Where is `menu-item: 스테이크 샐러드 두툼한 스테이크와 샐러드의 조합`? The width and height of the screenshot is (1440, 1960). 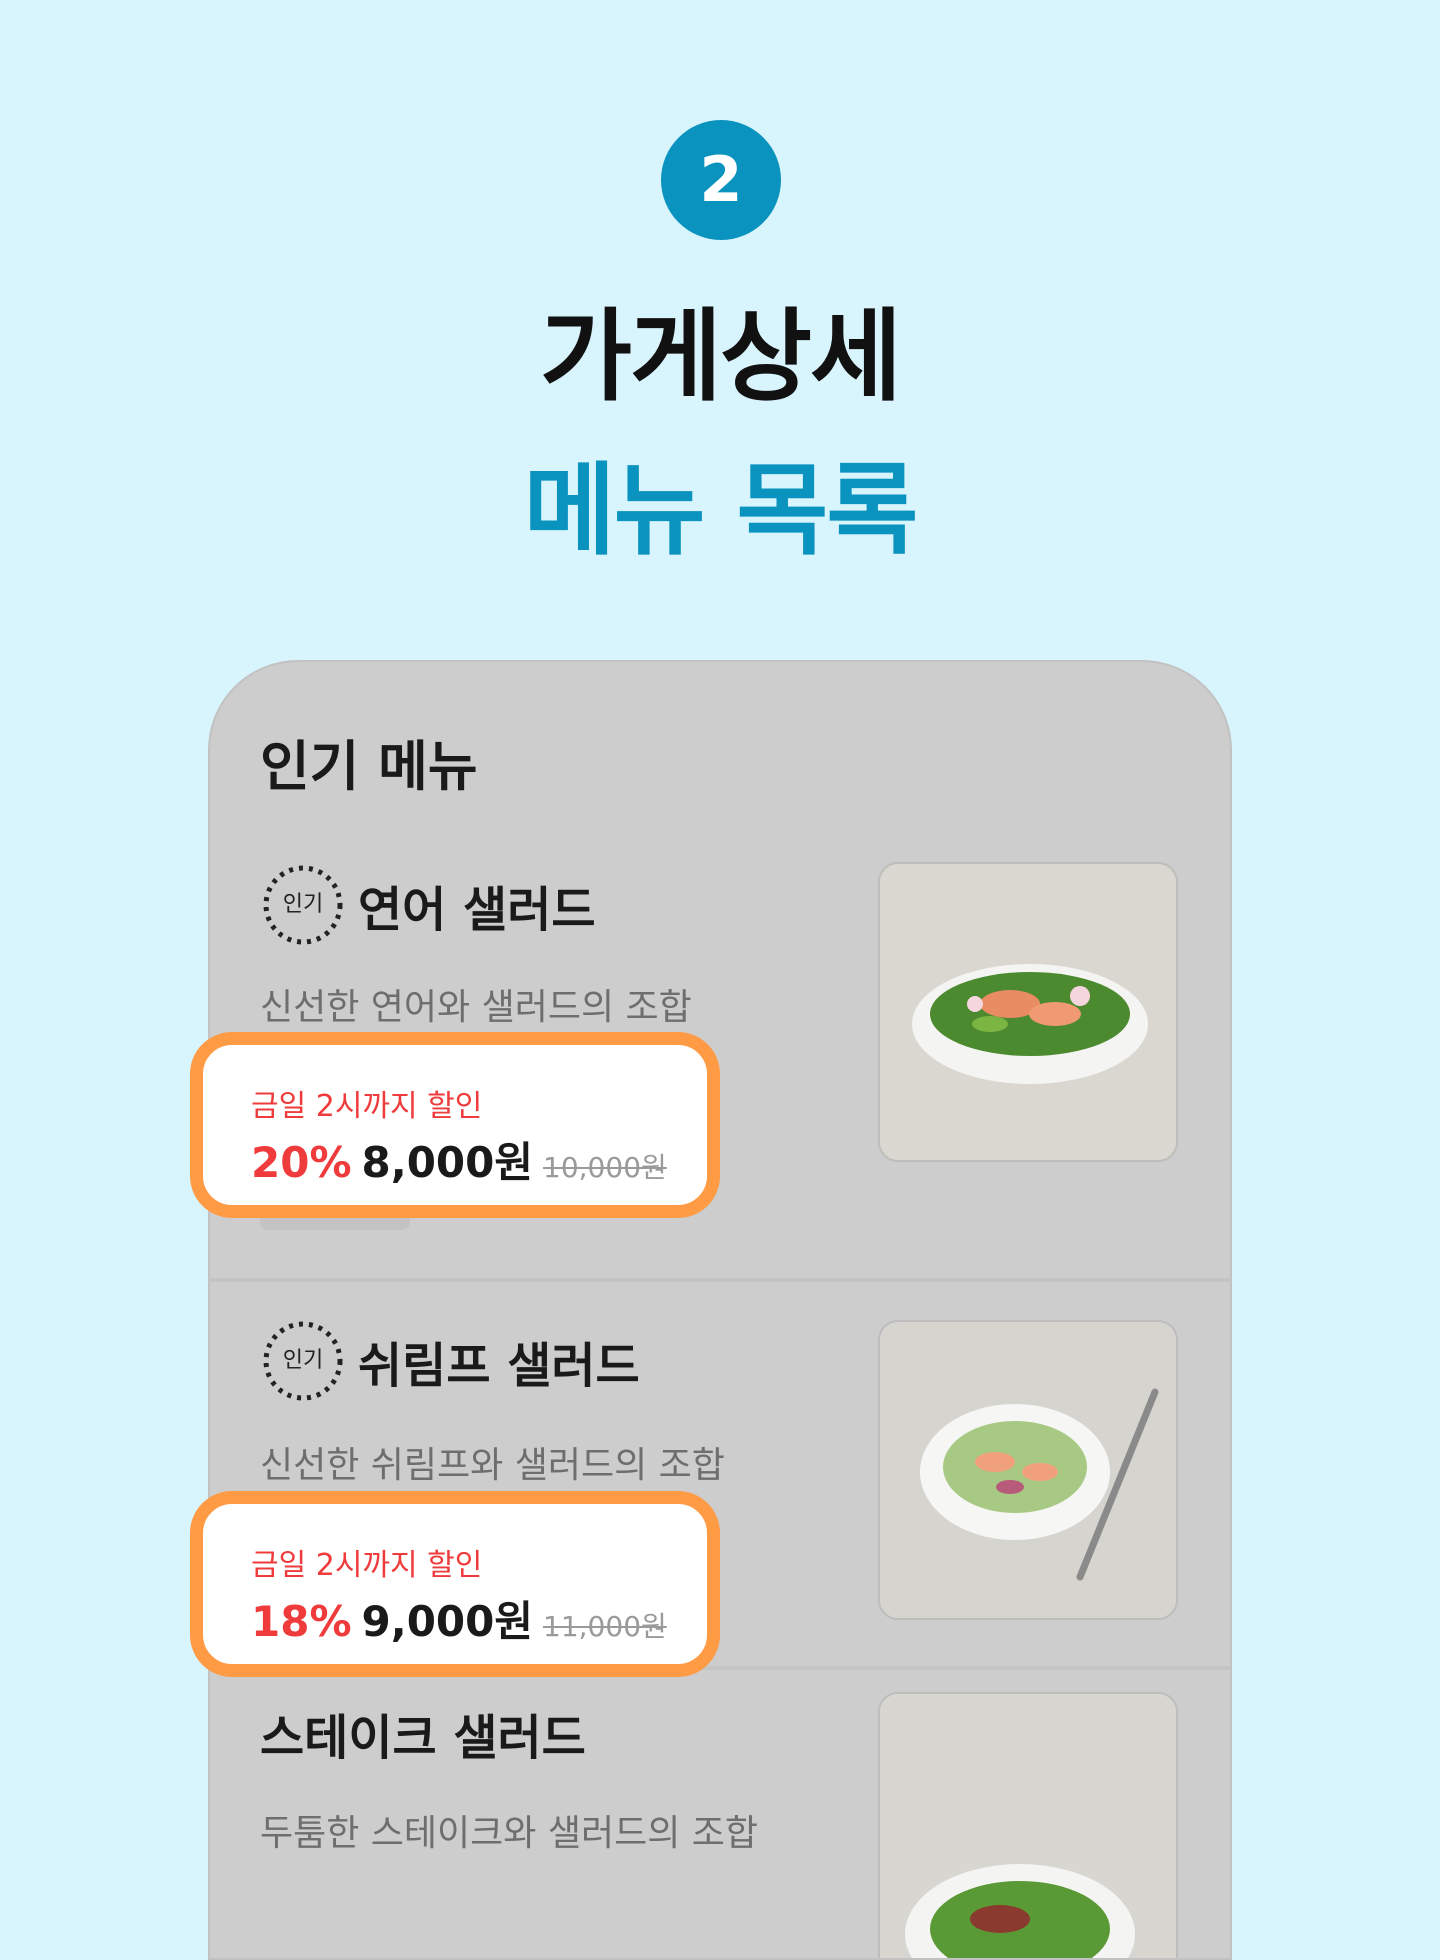 menu-item: 스테이크 샐러드 두툼한 스테이크와 샐러드의 조합 is located at coordinates (720, 1814).